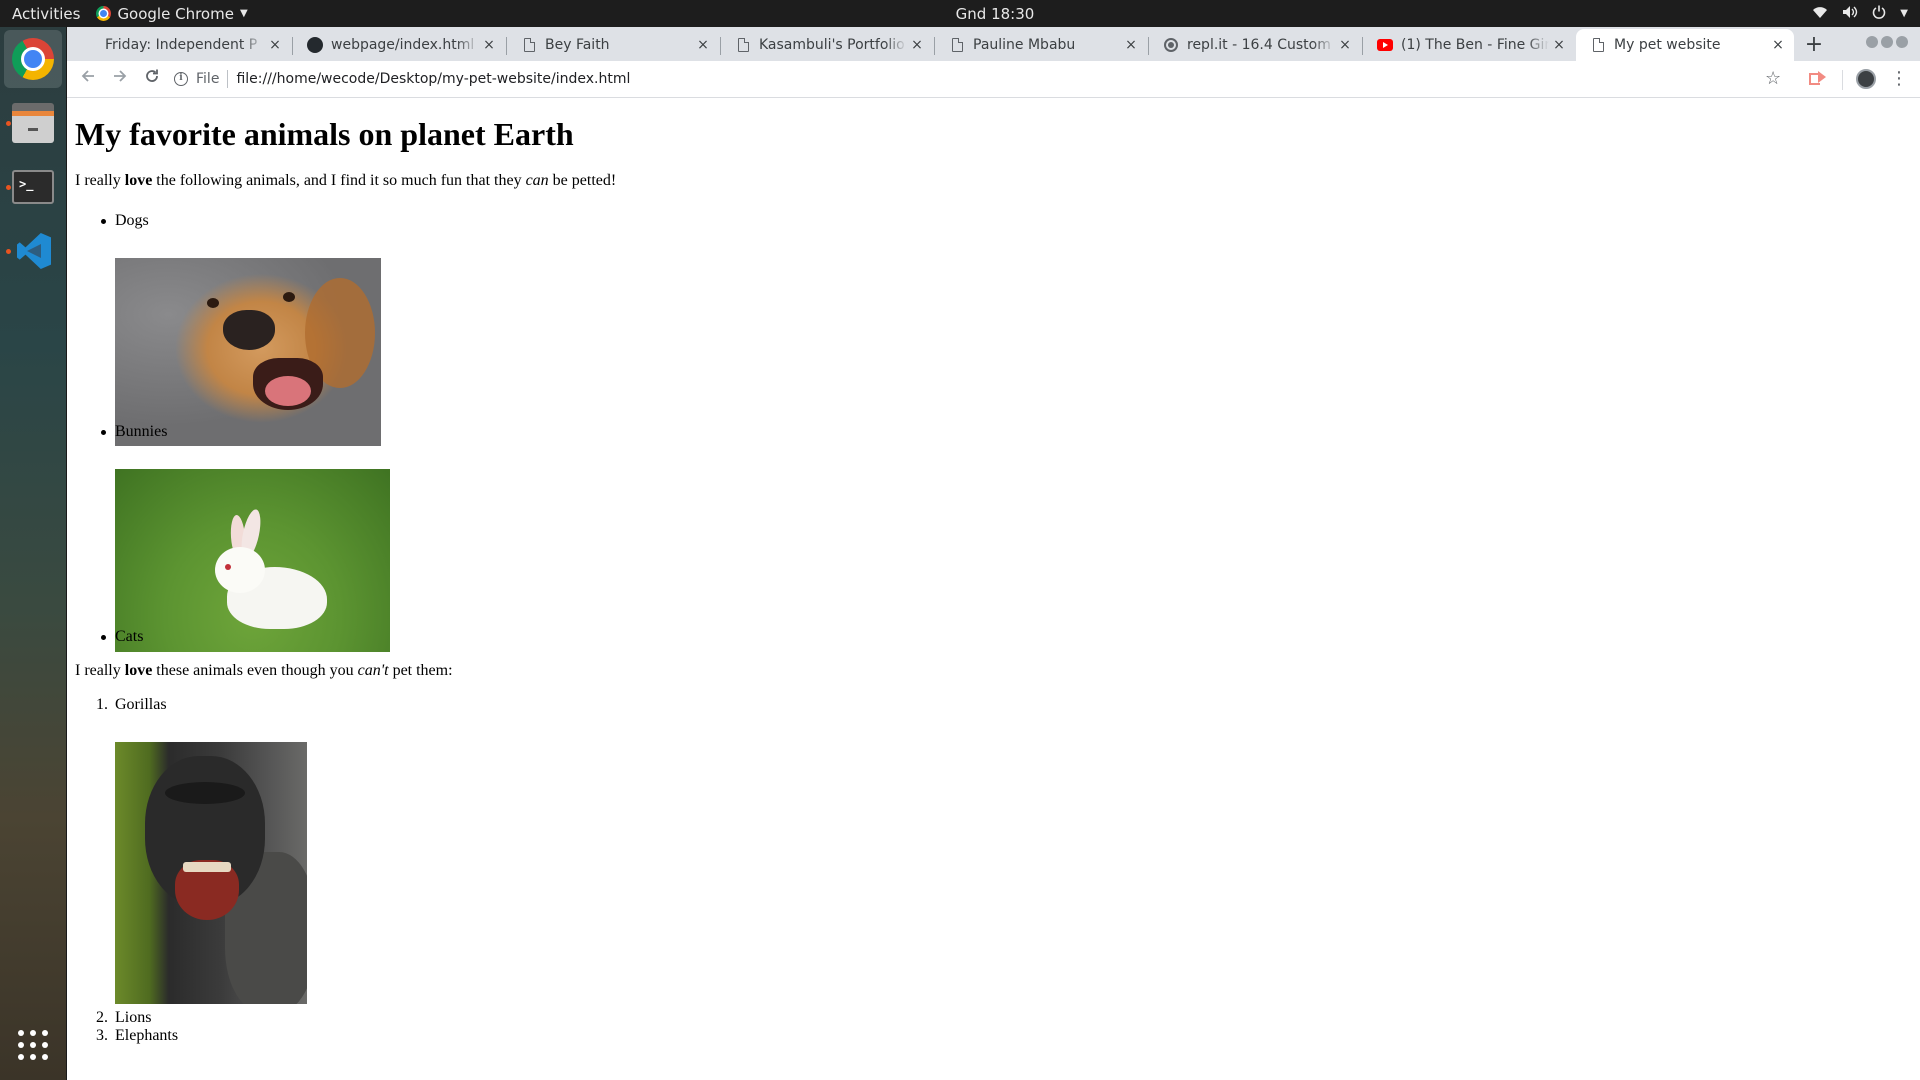 Image resolution: width=1920 pixels, height=1080 pixels. I want to click on list-item-elephants: 3. Elephants, so click(137, 1036).